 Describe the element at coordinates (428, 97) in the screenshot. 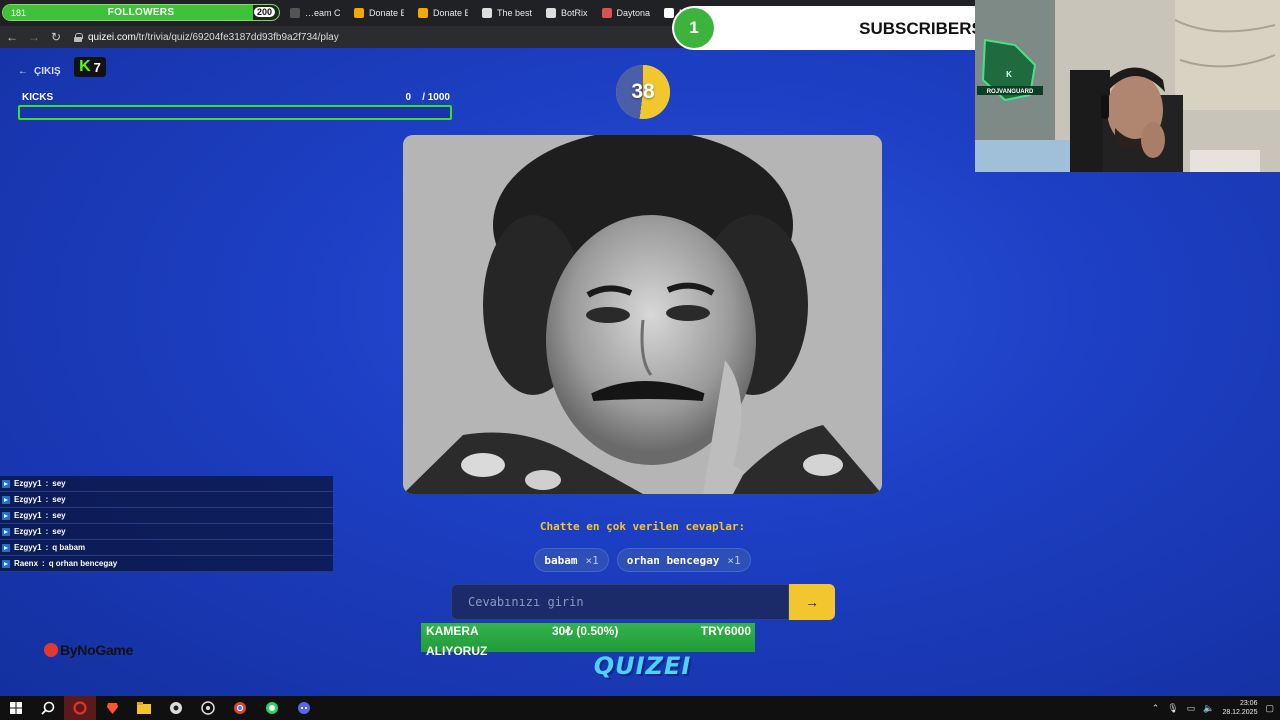

I see `kicks-value: 0 / 1000` at that location.